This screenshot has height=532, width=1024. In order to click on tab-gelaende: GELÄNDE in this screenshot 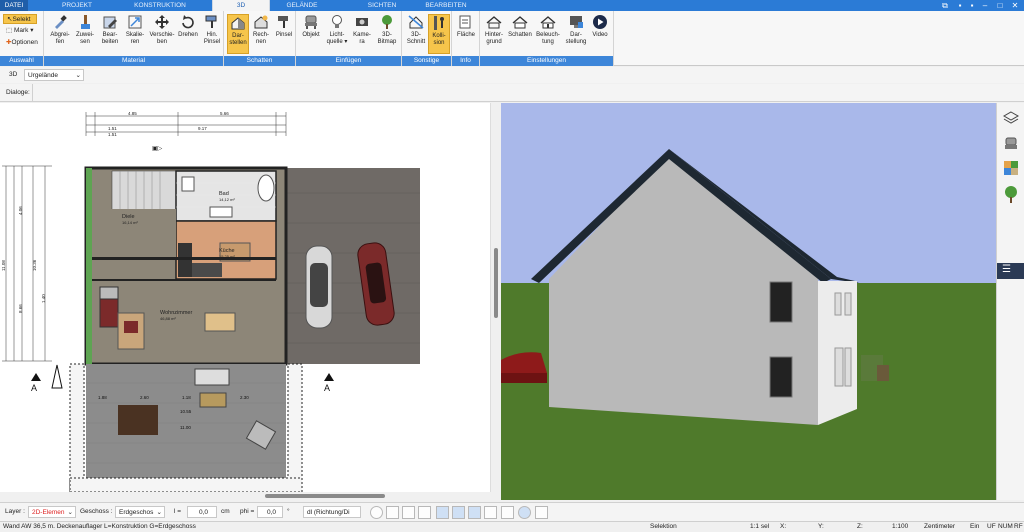, I will do `click(302, 5)`.